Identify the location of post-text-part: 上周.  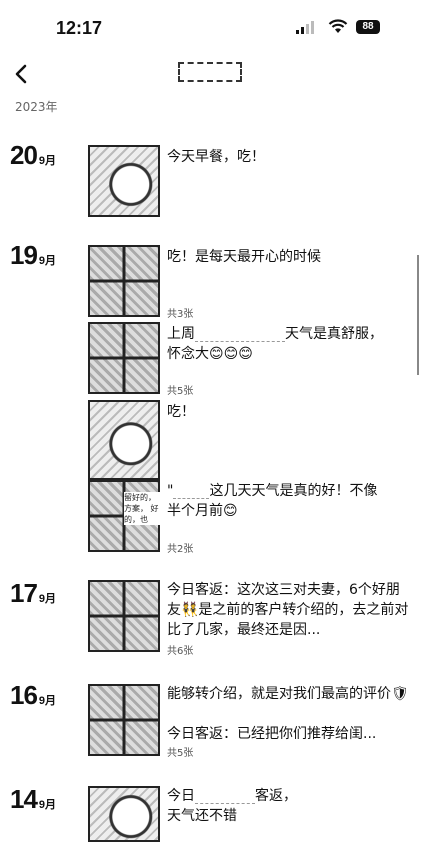
(181, 334).